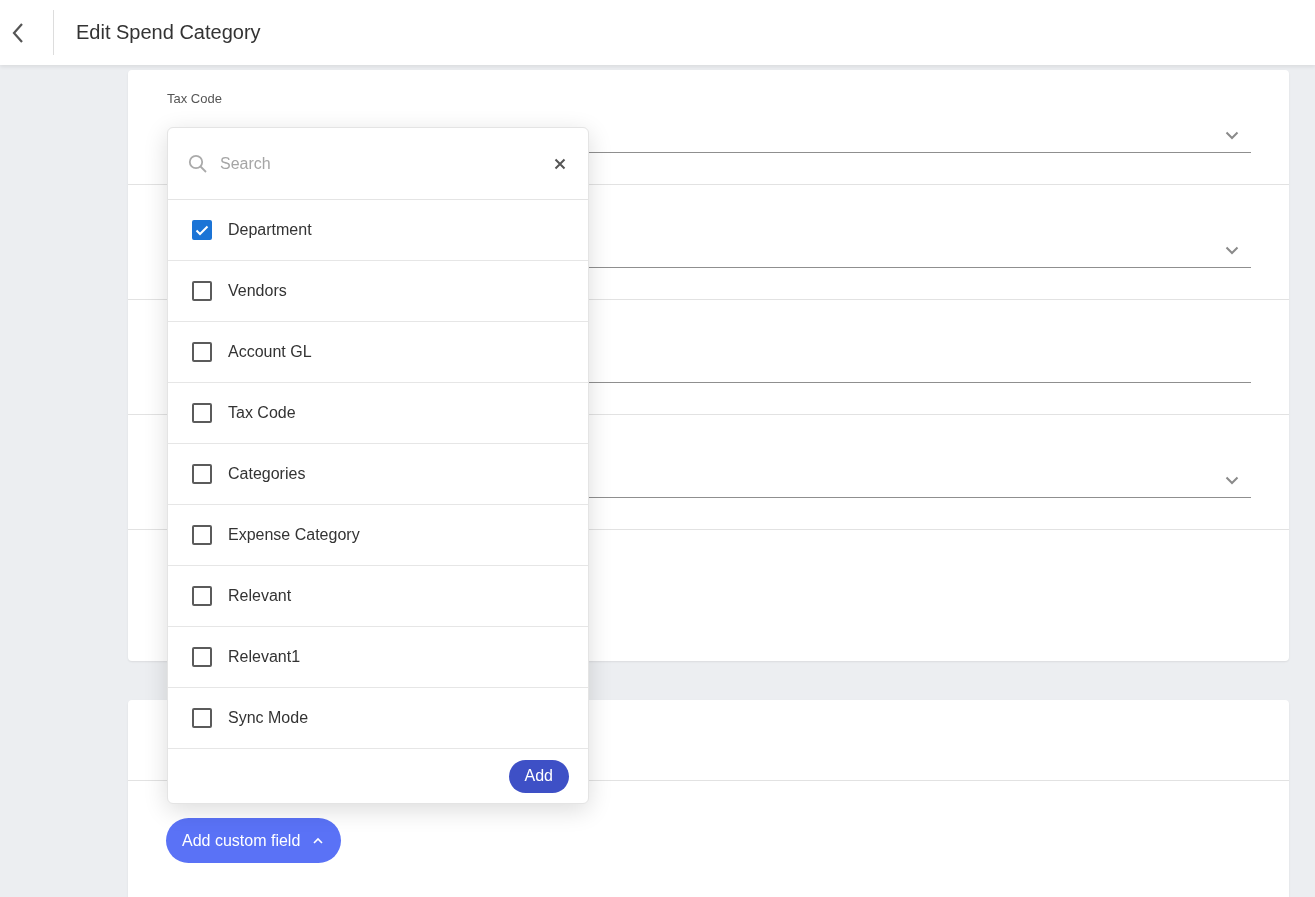  Describe the element at coordinates (195, 98) in the screenshot. I see `field-label: Tax Code` at that location.